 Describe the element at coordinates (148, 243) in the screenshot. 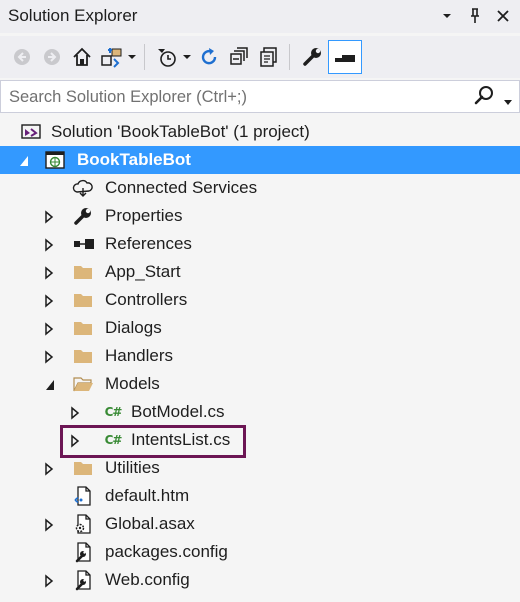

I see `tree-item-label: References` at that location.